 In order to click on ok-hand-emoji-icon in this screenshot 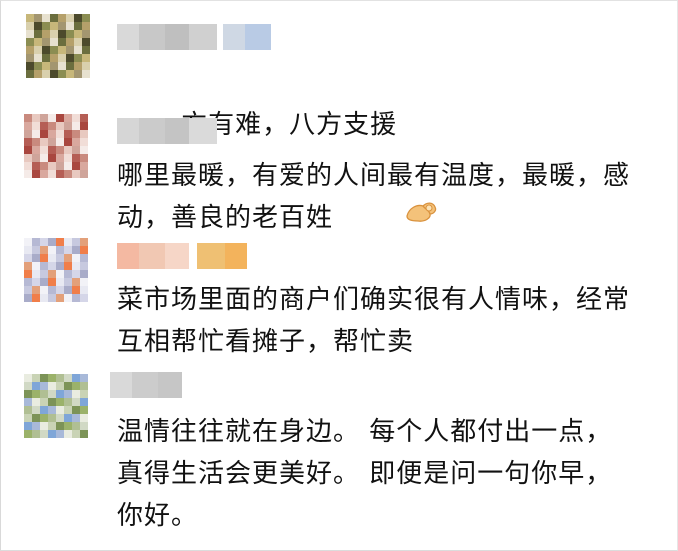, I will do `click(421, 166)`.